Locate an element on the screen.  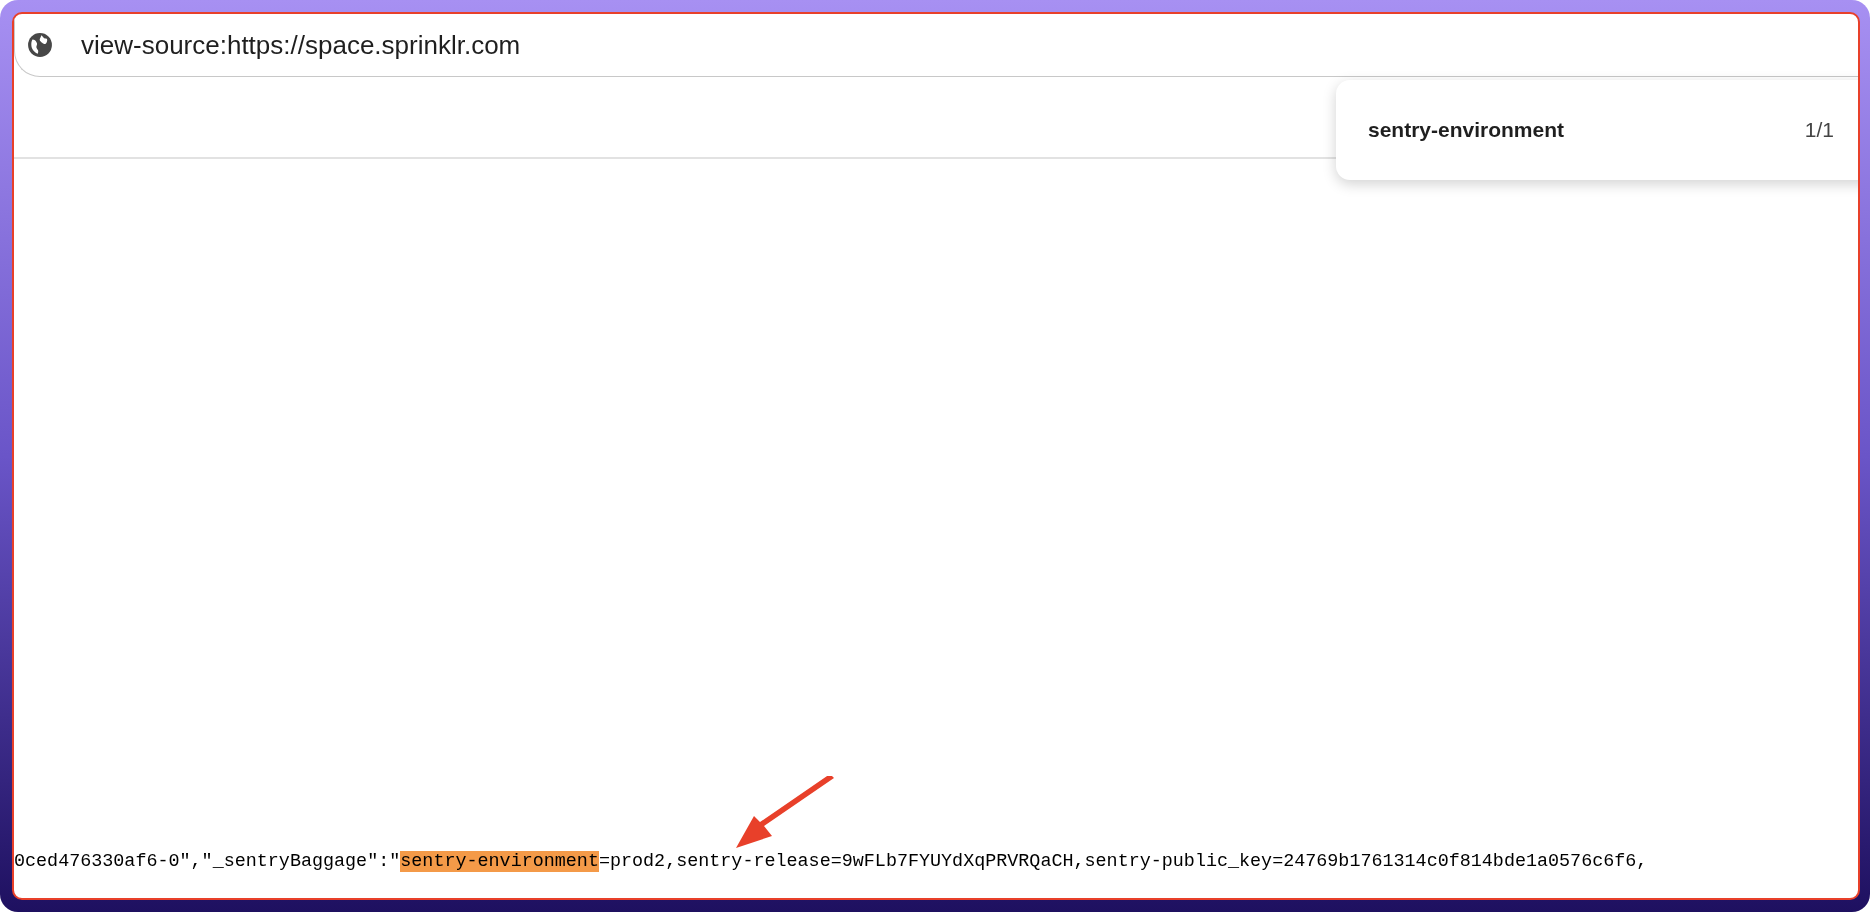
address-url: view-source:https://space.sprinklr.com is located at coordinates (301, 45).